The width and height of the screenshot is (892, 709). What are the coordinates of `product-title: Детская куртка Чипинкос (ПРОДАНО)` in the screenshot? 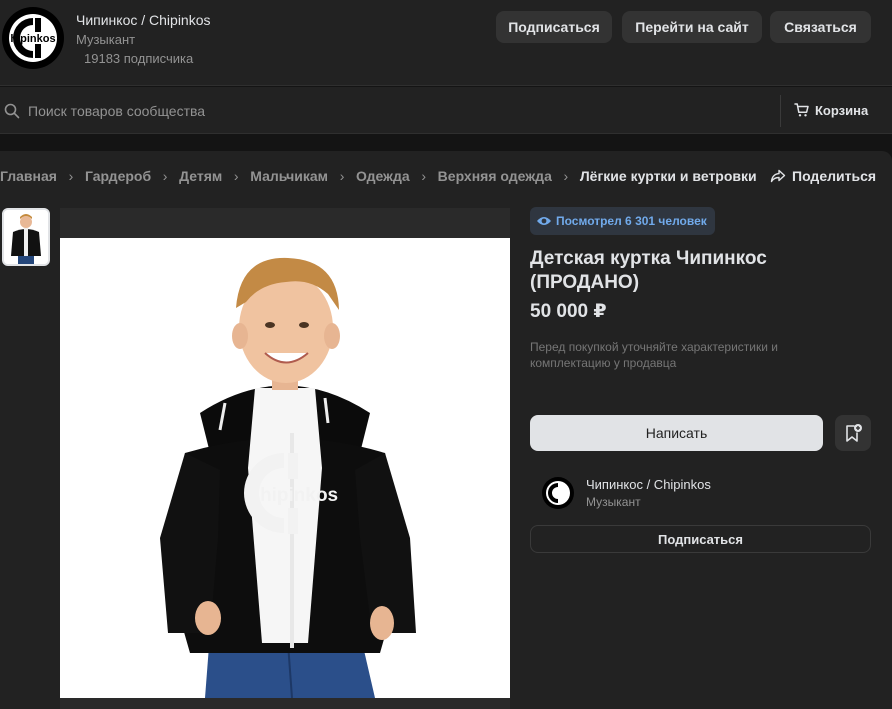 It's located at (648, 270).